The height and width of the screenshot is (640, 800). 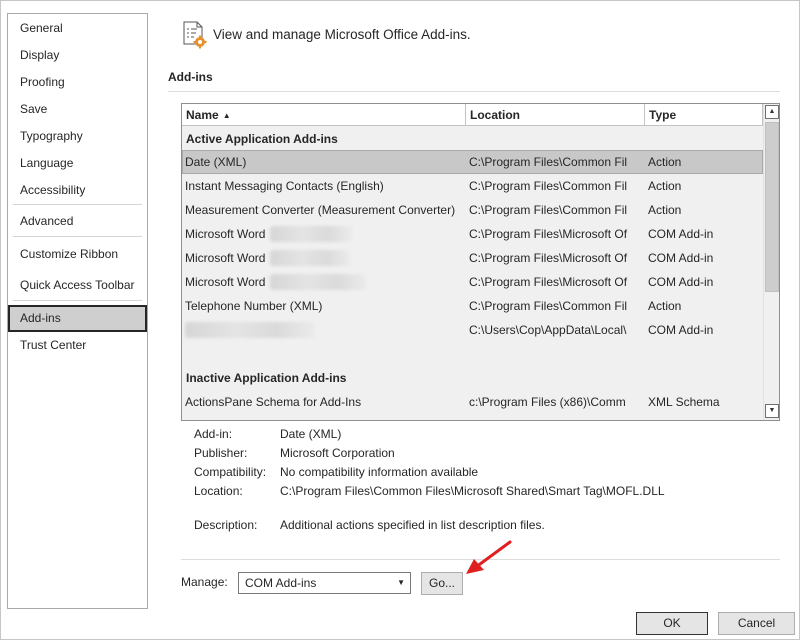 What do you see at coordinates (213, 434) in the screenshot?
I see `detail-label-addin: Add-in:` at bounding box center [213, 434].